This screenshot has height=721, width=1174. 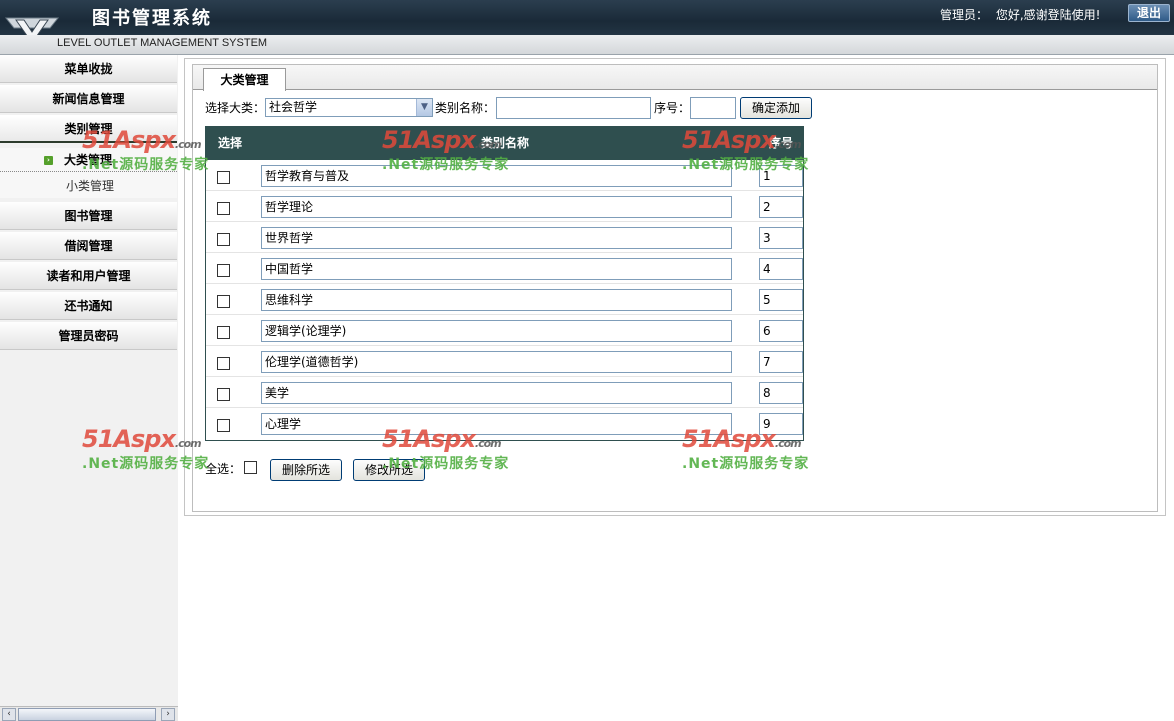 I want to click on table-row: 心理学 9, so click(x=504, y=423).